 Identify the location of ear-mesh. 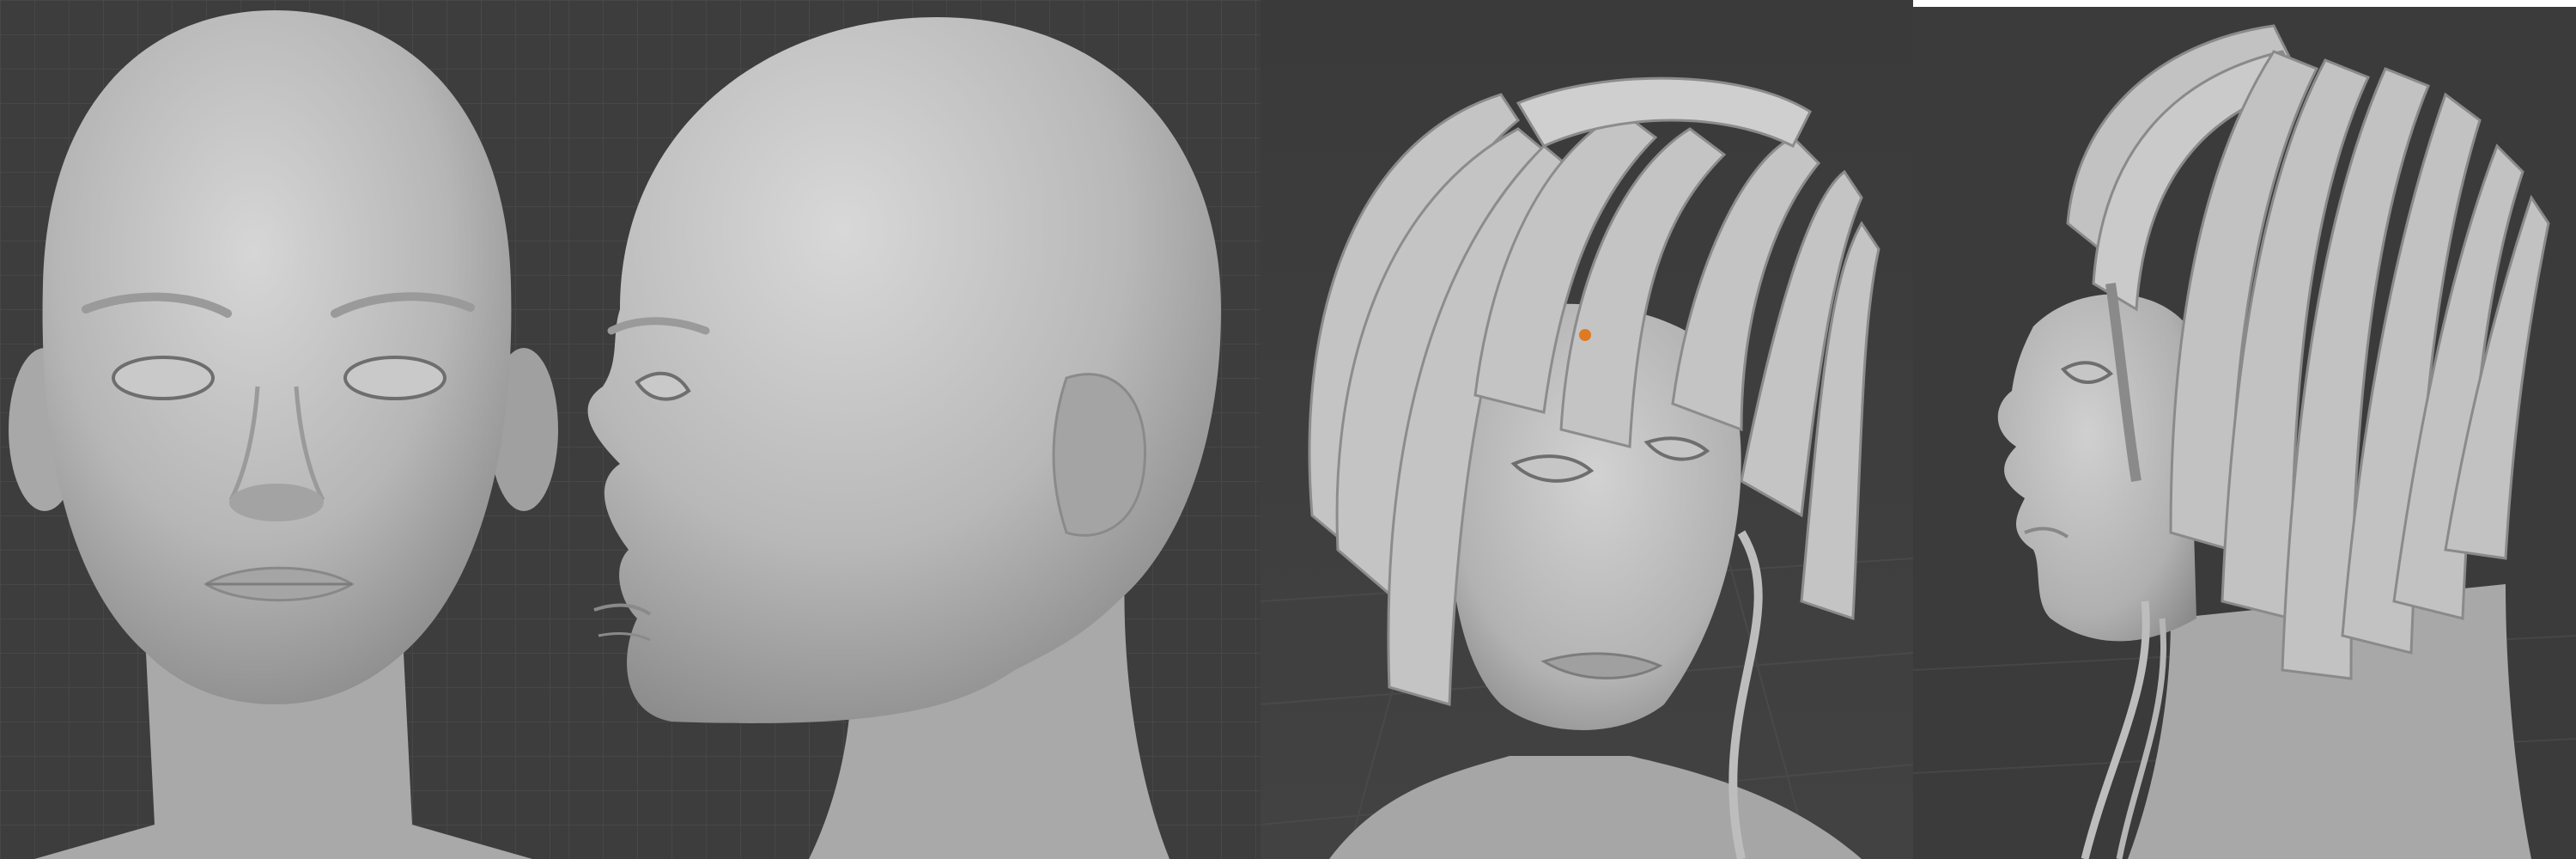
(1099, 455).